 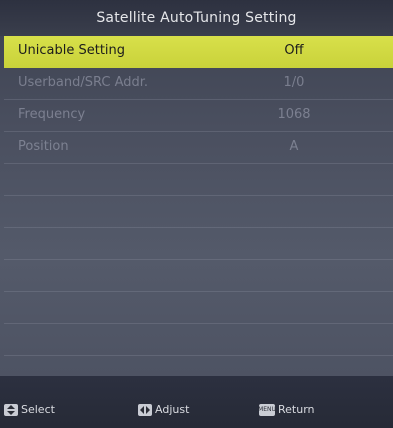 I want to click on left-right-arrow-key-icon, so click(x=145, y=409).